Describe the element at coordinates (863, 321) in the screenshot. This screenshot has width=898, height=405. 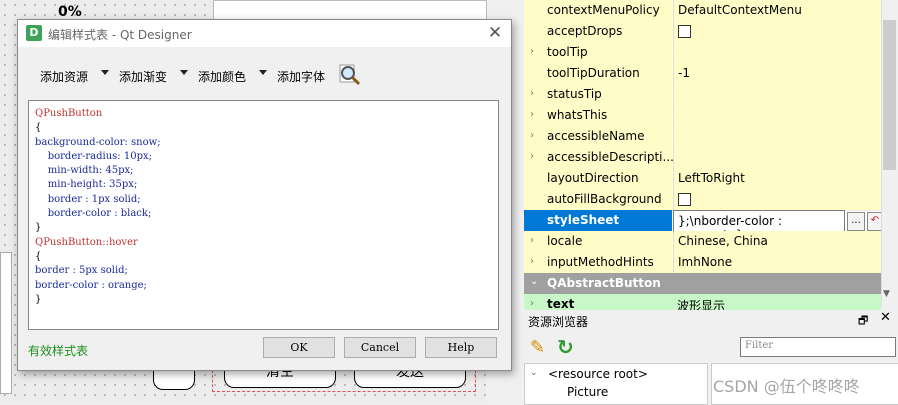
I see `float-icon: 🗗` at that location.